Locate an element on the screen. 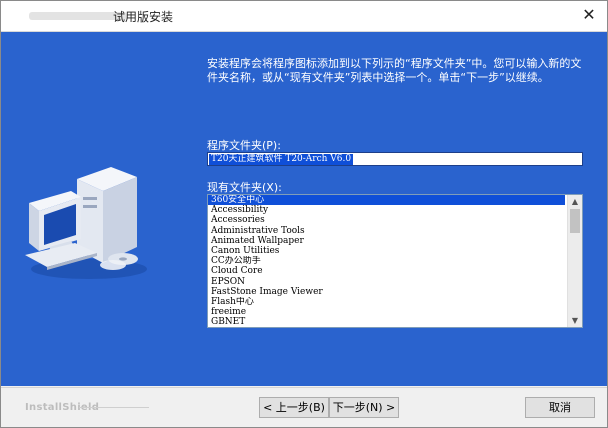  close-icon: ✕ is located at coordinates (589, 14).